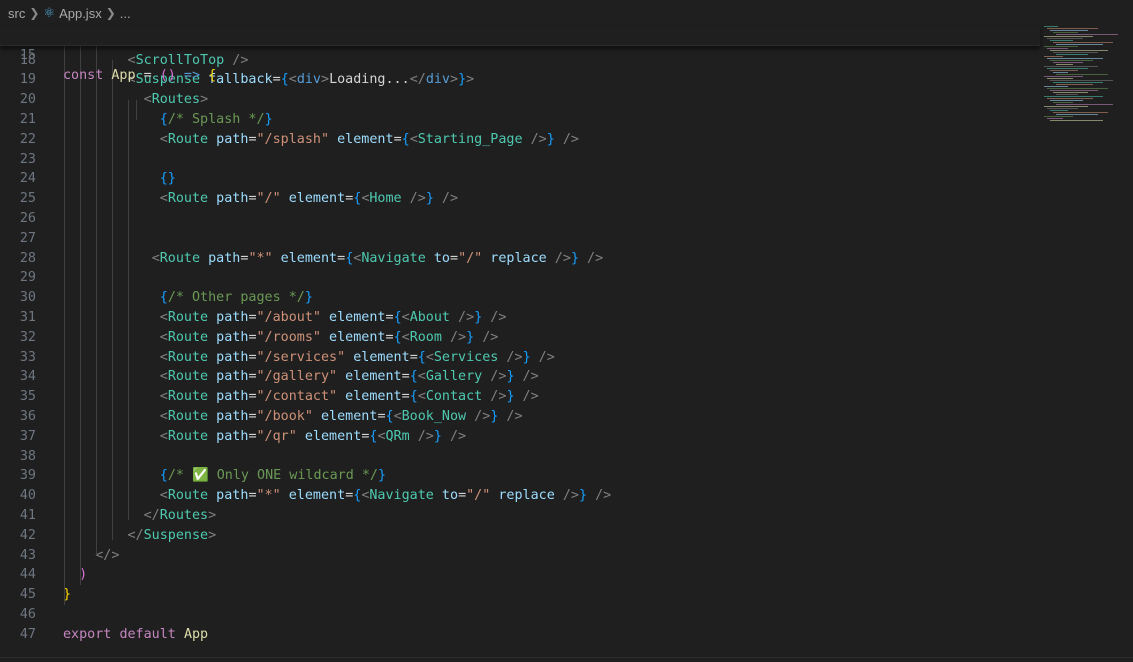  What do you see at coordinates (80, 13) in the screenshot?
I see `breadcrumb-file: App.jsx` at bounding box center [80, 13].